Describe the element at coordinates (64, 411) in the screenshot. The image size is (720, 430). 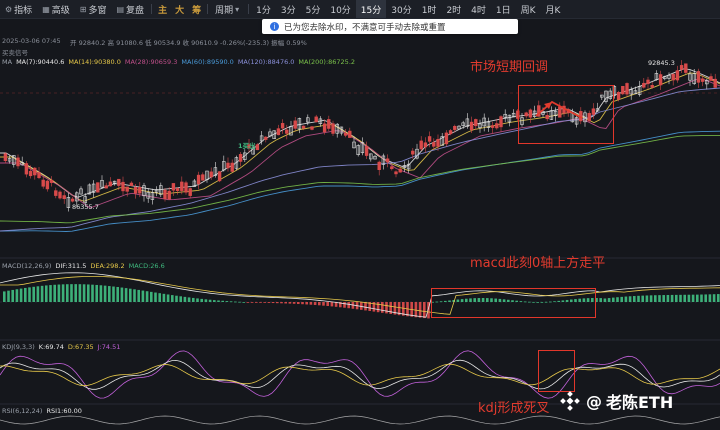
I see `rsi-legend-rsi1: RSI1:60.00` at that location.